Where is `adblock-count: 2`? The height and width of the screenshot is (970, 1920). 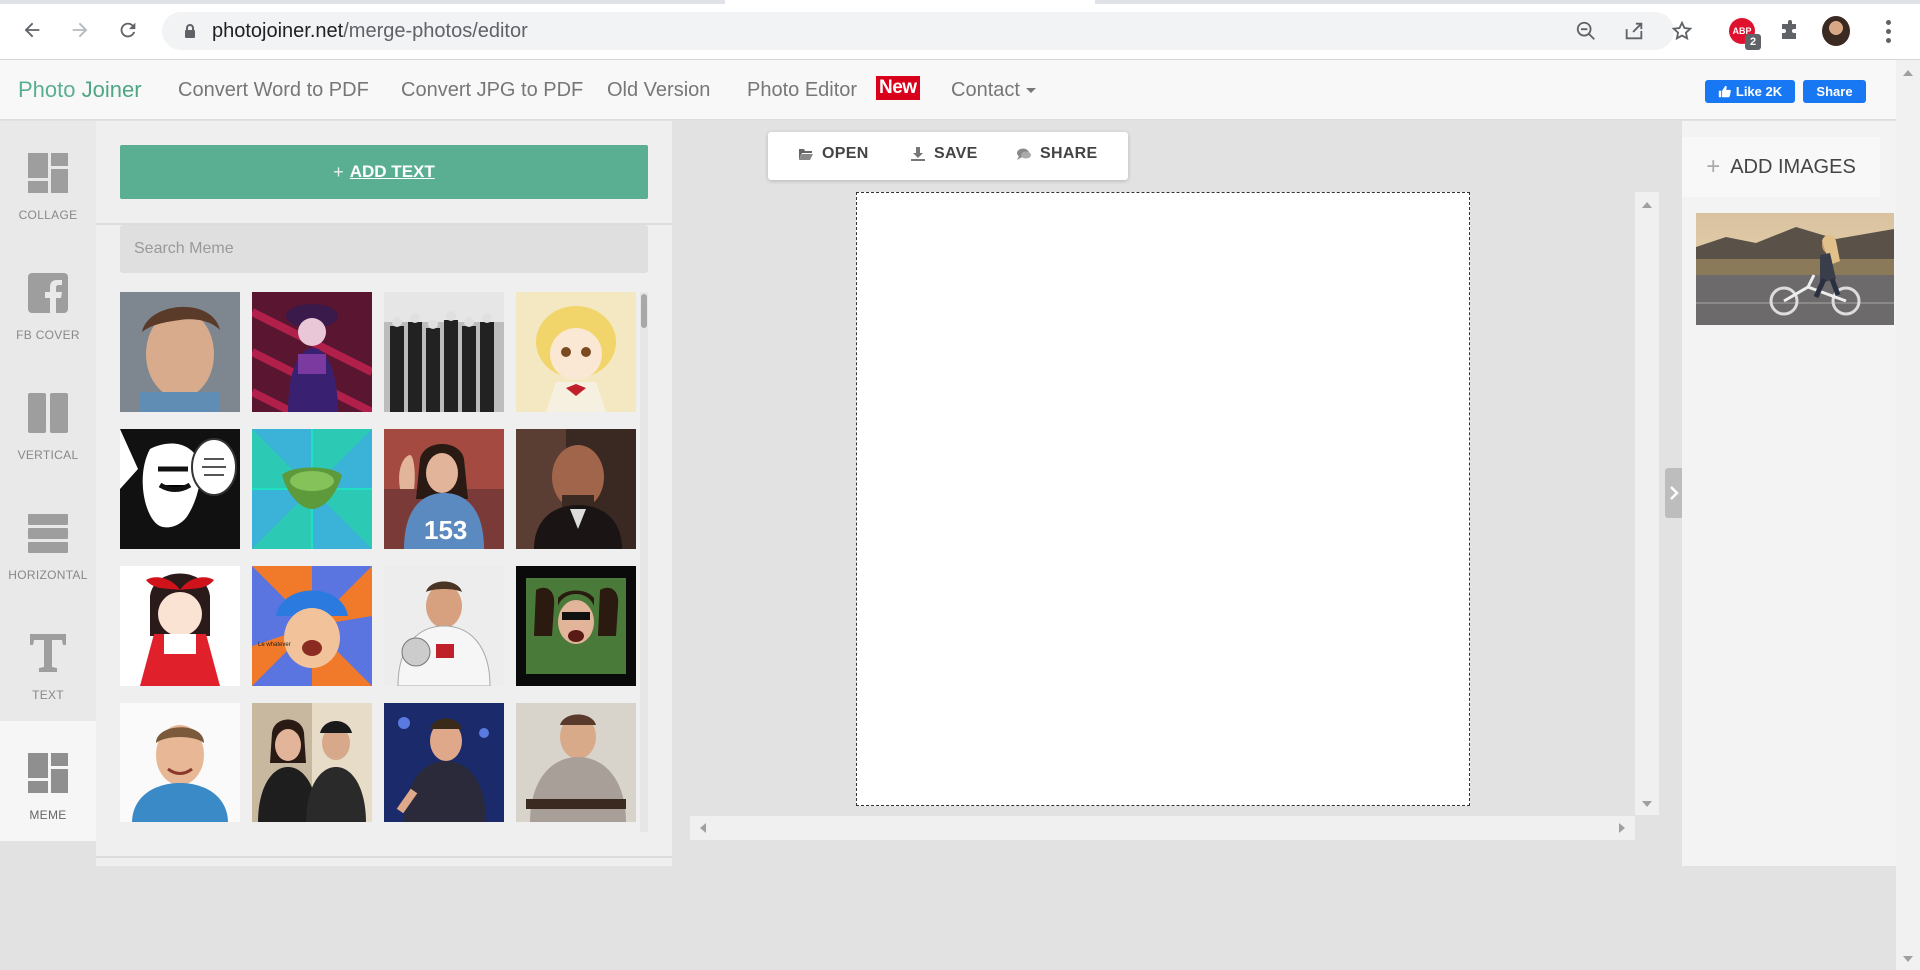
adblock-count: 2 is located at coordinates (1753, 42).